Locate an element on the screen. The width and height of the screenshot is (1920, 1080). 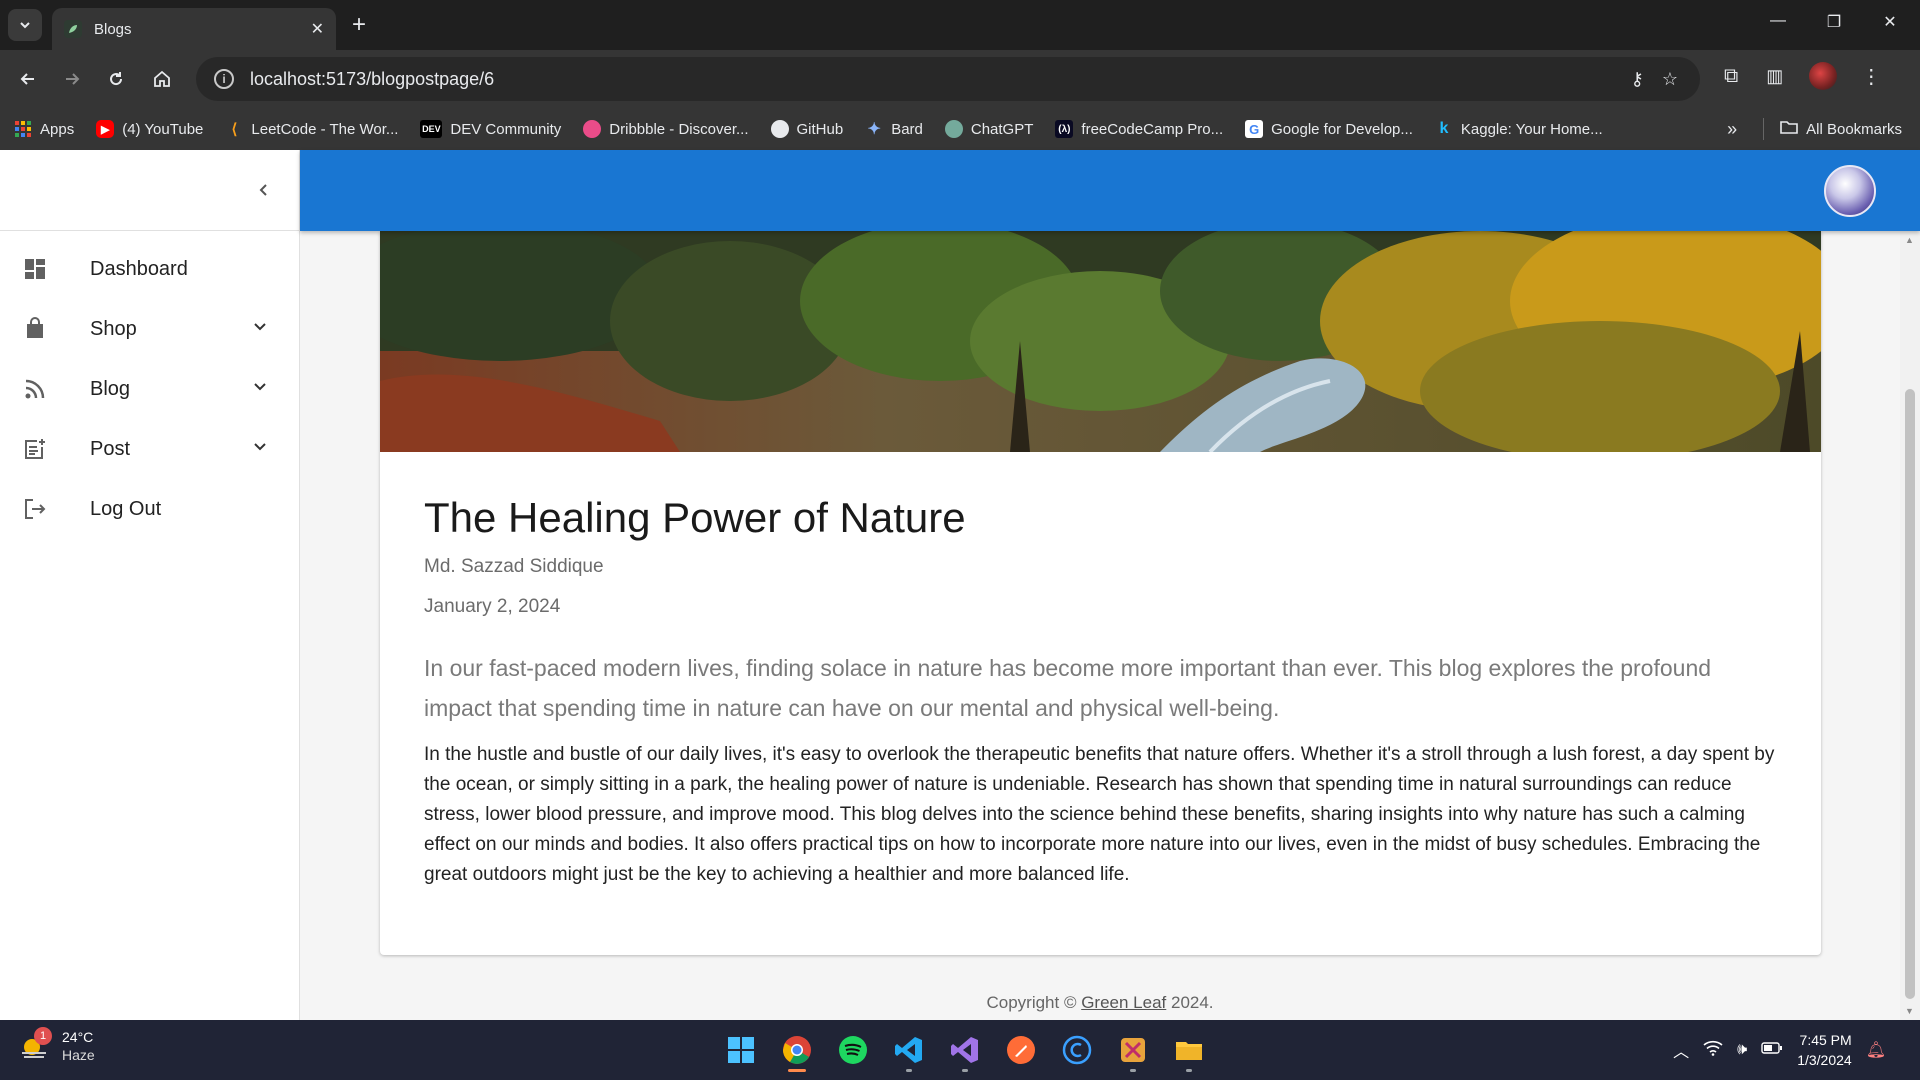
sidebar: Dashboard Shop Blog Post Log Out is located at coordinates (150, 585).